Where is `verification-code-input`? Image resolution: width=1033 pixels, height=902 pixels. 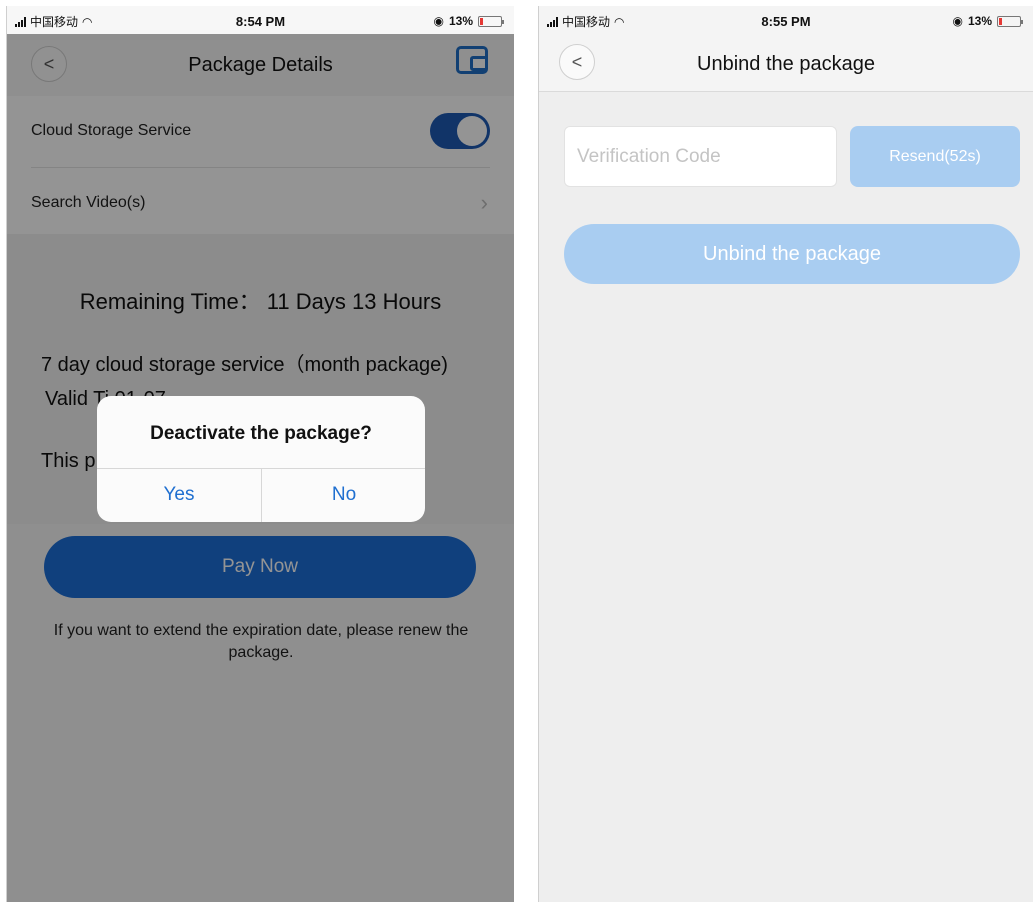
verification-code-input is located at coordinates (700, 156).